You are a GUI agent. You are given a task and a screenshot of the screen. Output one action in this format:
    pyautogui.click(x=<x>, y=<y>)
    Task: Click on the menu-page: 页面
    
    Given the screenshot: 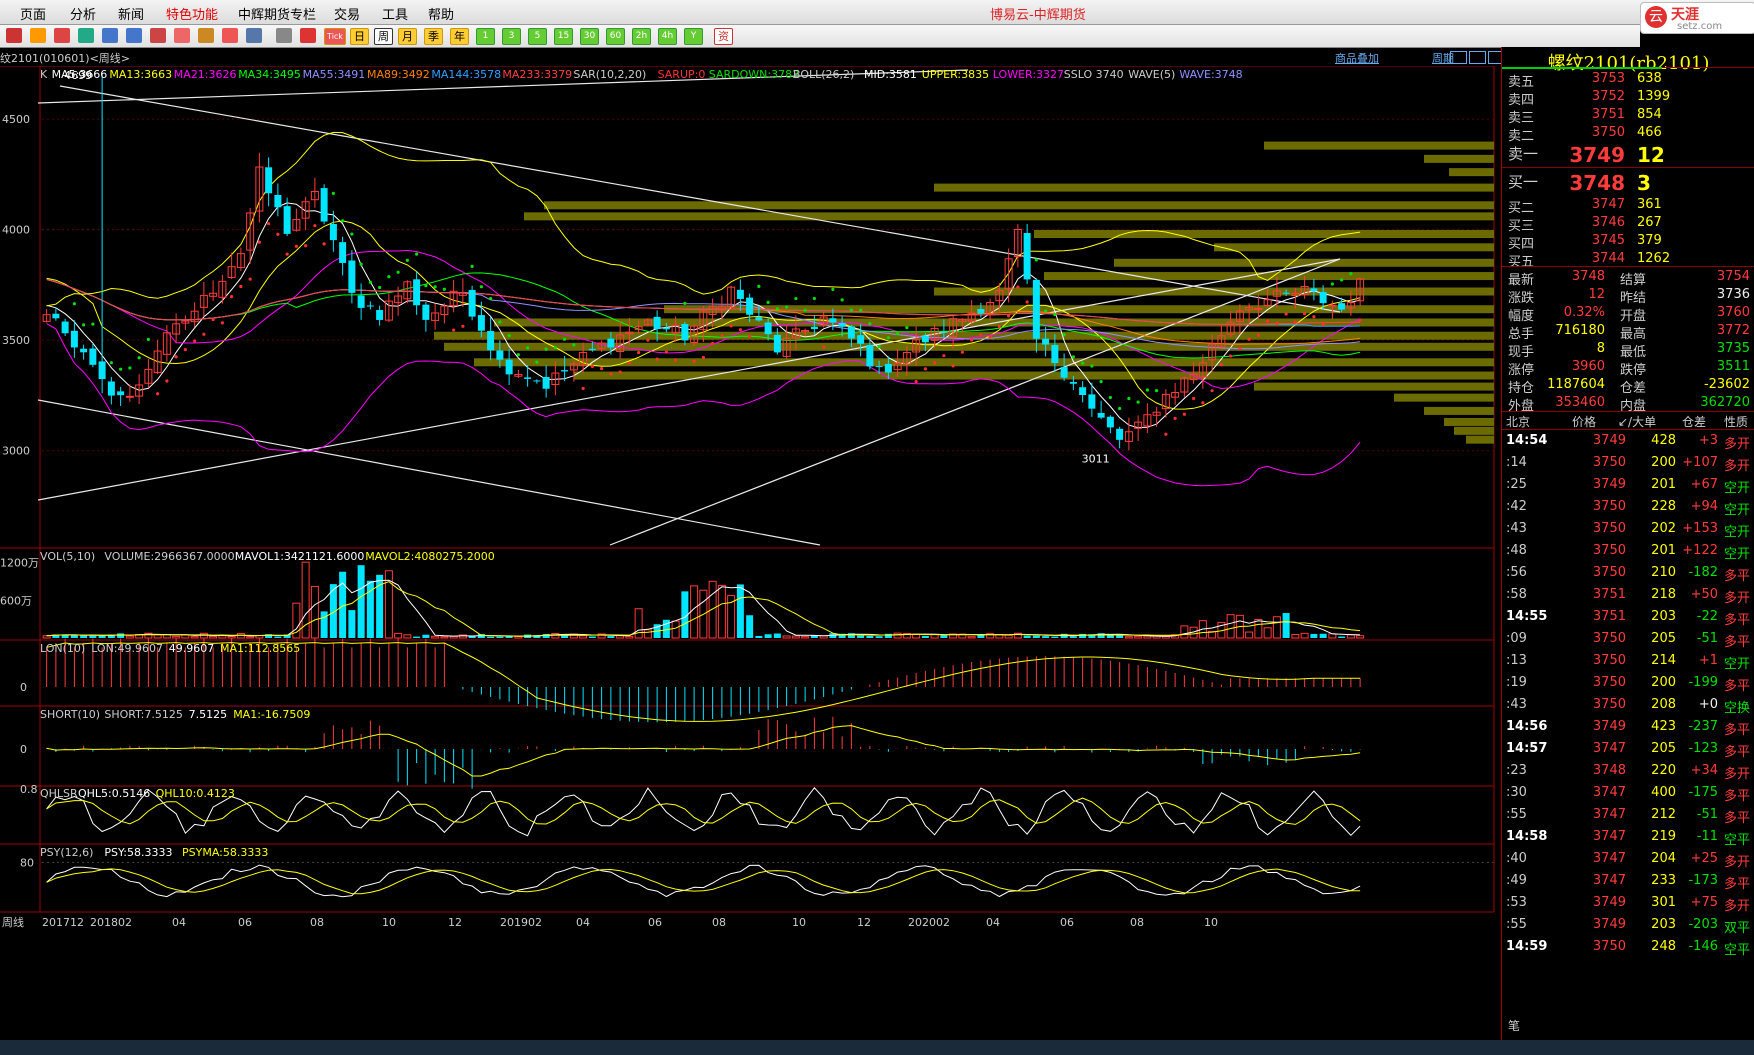 What is the action you would take?
    pyautogui.click(x=33, y=13)
    